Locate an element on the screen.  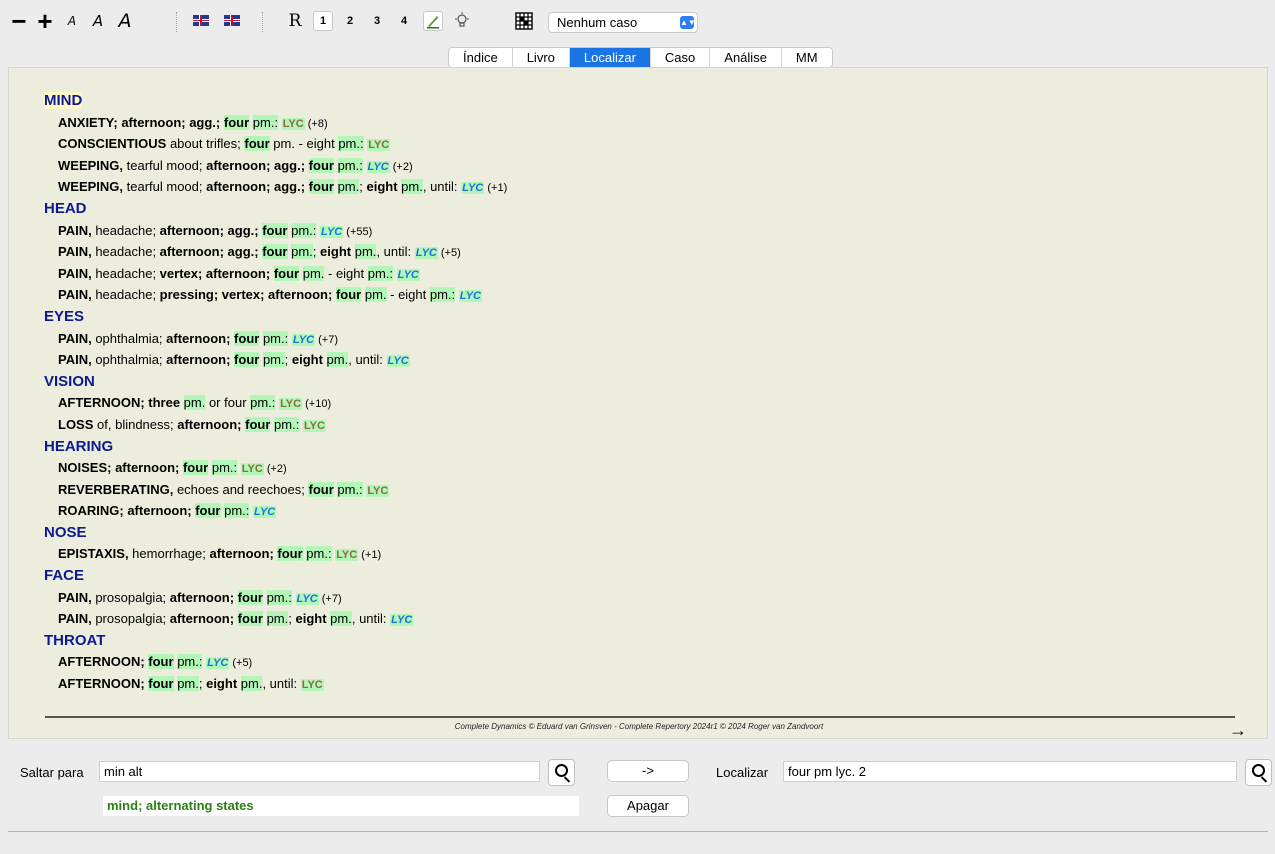
font-large-button: A is located at coordinates (125, 21).